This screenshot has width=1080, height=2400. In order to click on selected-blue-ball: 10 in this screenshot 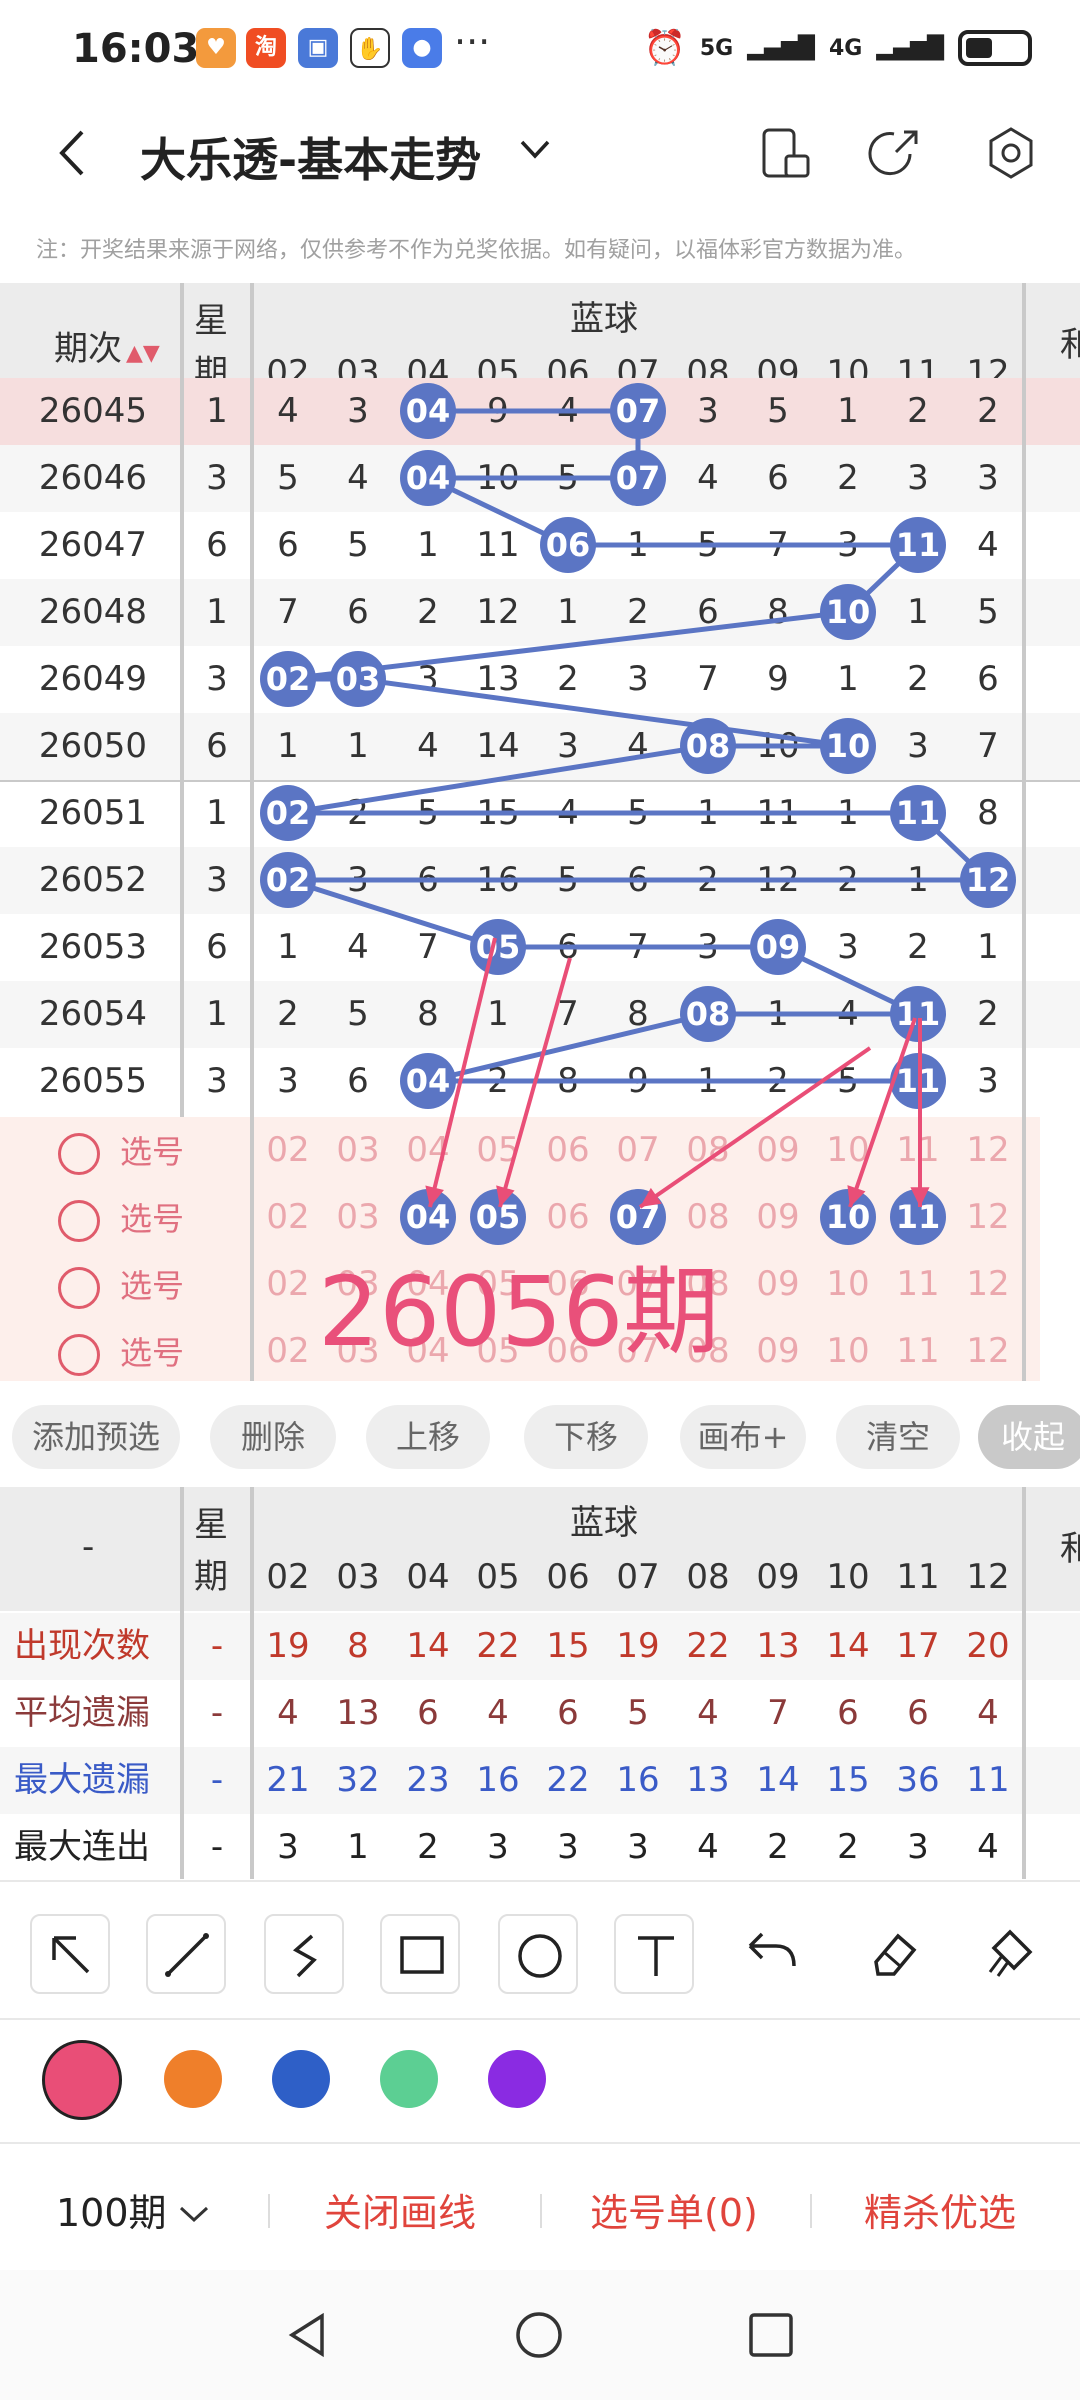, I will do `click(848, 1217)`.